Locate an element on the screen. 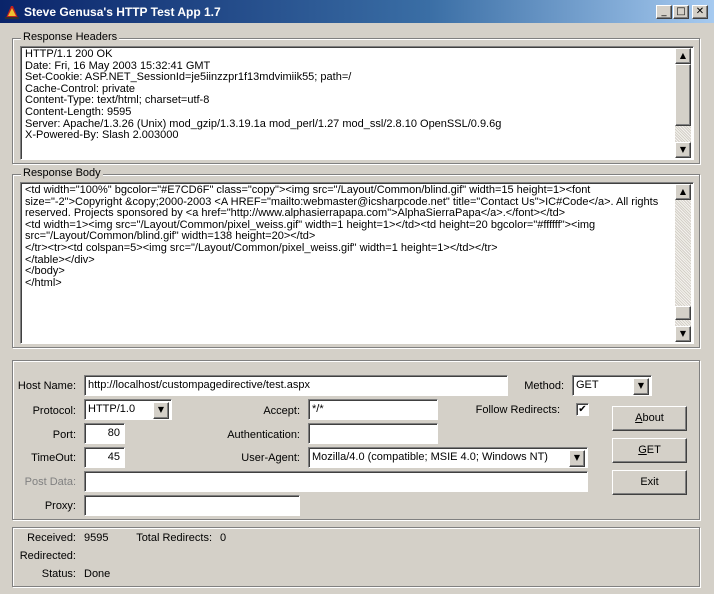  accept-input: */* is located at coordinates (373, 409).